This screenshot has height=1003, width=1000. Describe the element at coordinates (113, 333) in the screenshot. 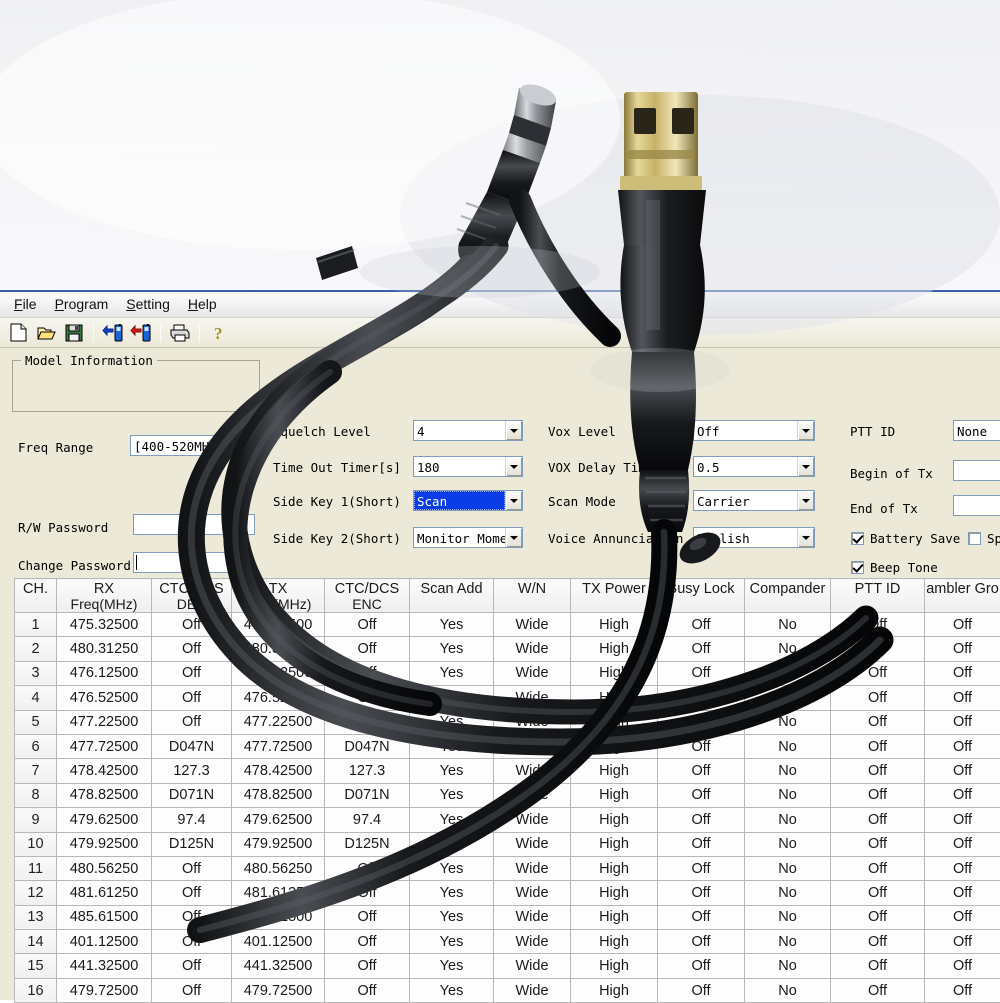

I see `read-from-radio-icon` at that location.